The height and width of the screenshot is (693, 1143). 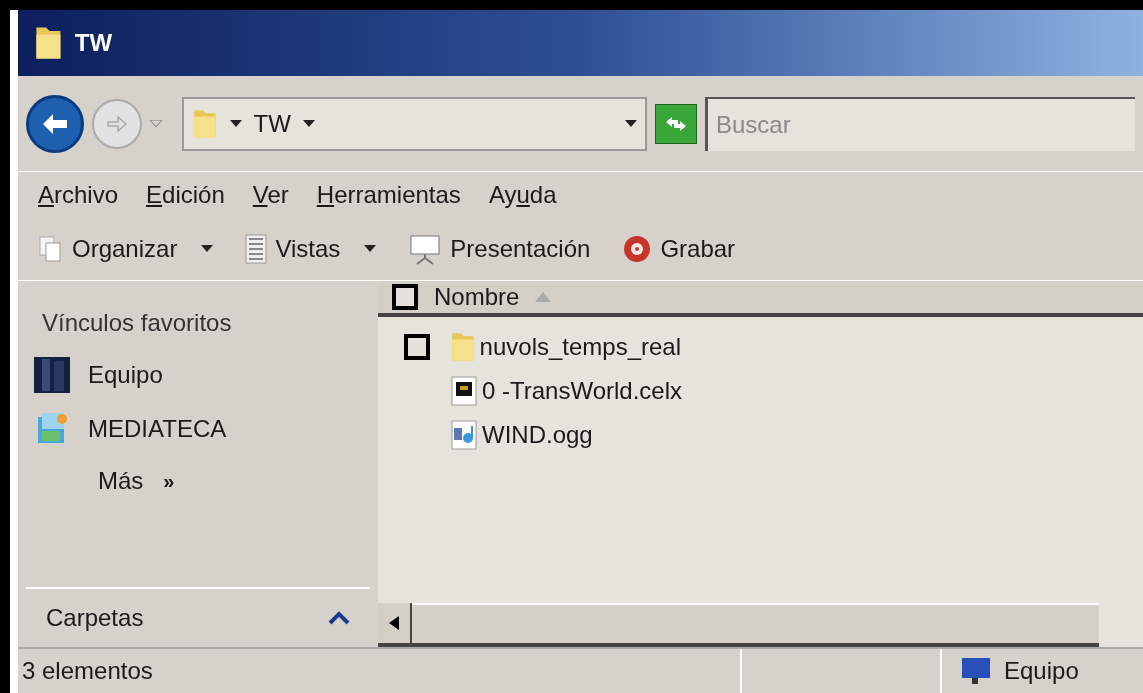 What do you see at coordinates (773, 347) in the screenshot?
I see `file-row: nuvols_temps_real` at bounding box center [773, 347].